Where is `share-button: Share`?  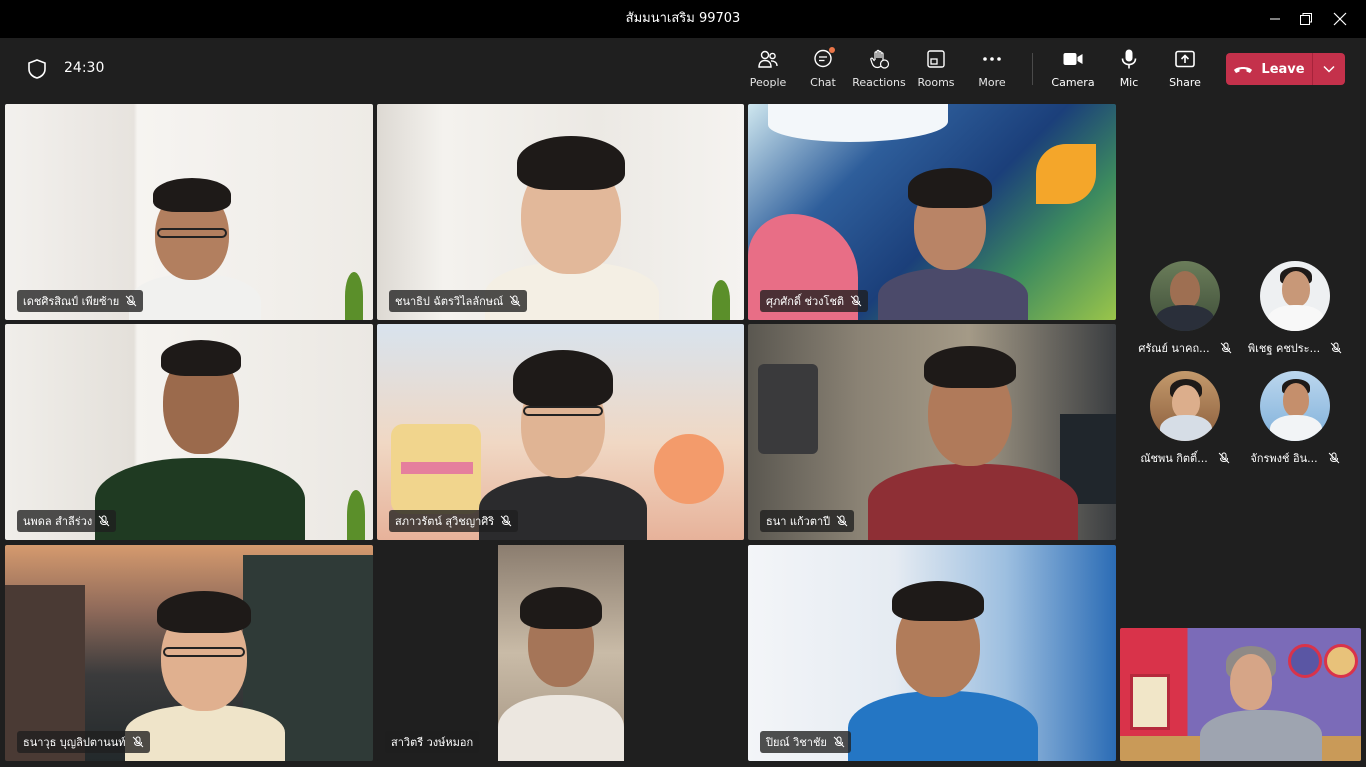 share-button: Share is located at coordinates (1185, 71).